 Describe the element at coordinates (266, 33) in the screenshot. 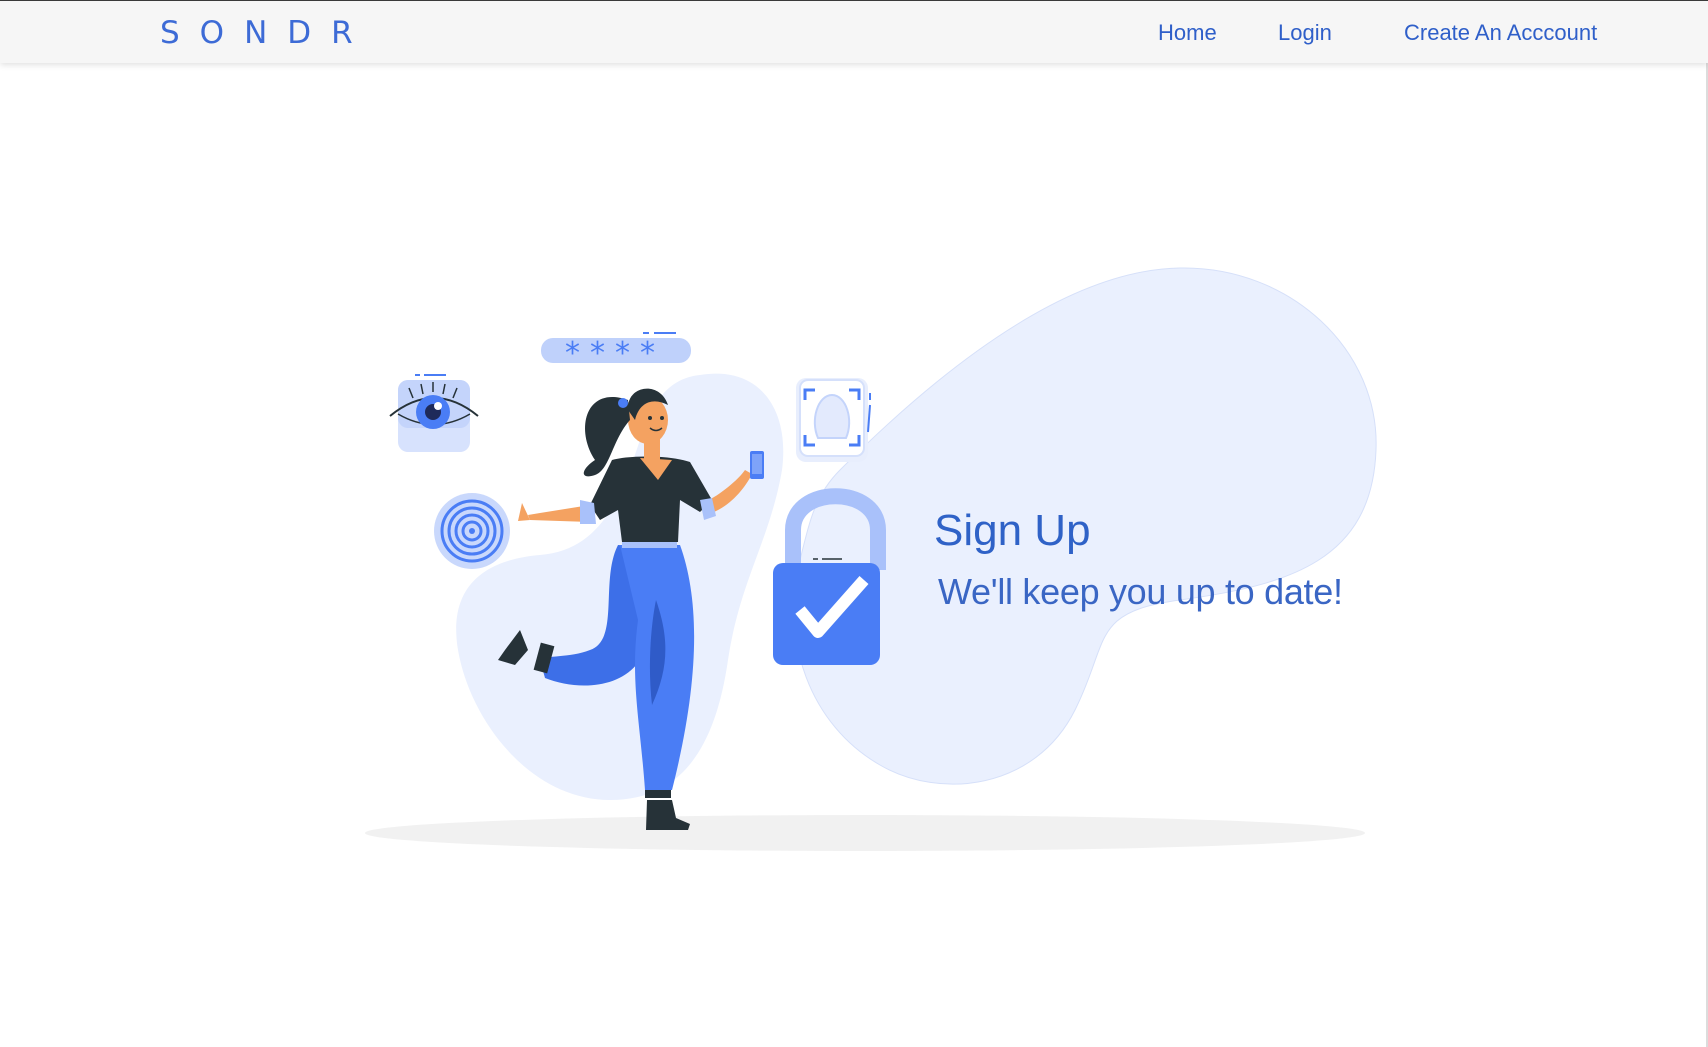

I see `brand-logo: SONDR` at that location.